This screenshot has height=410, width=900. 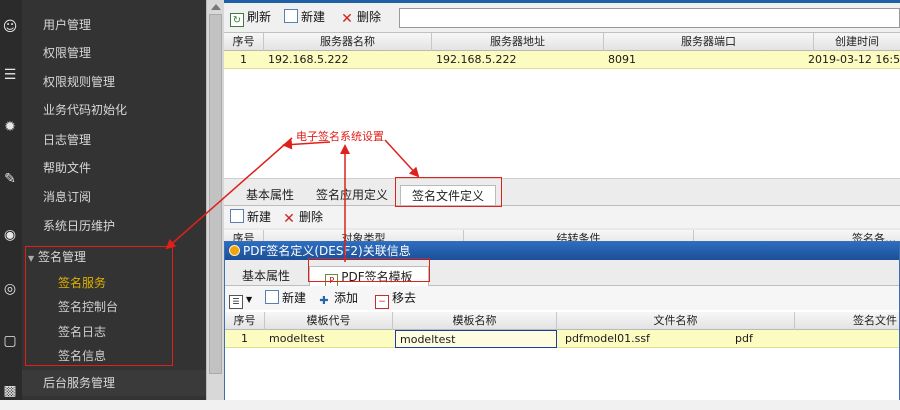 I want to click on icon-strip: ☺ ☰ ✹ ✎ ◉ ◎ ▢ ▩, so click(x=11, y=200).